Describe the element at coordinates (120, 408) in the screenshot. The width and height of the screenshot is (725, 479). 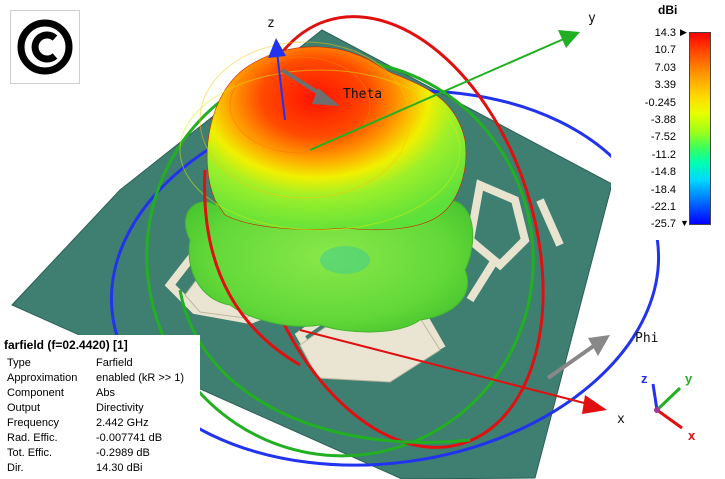
I see `info-row-value: Directivity` at that location.